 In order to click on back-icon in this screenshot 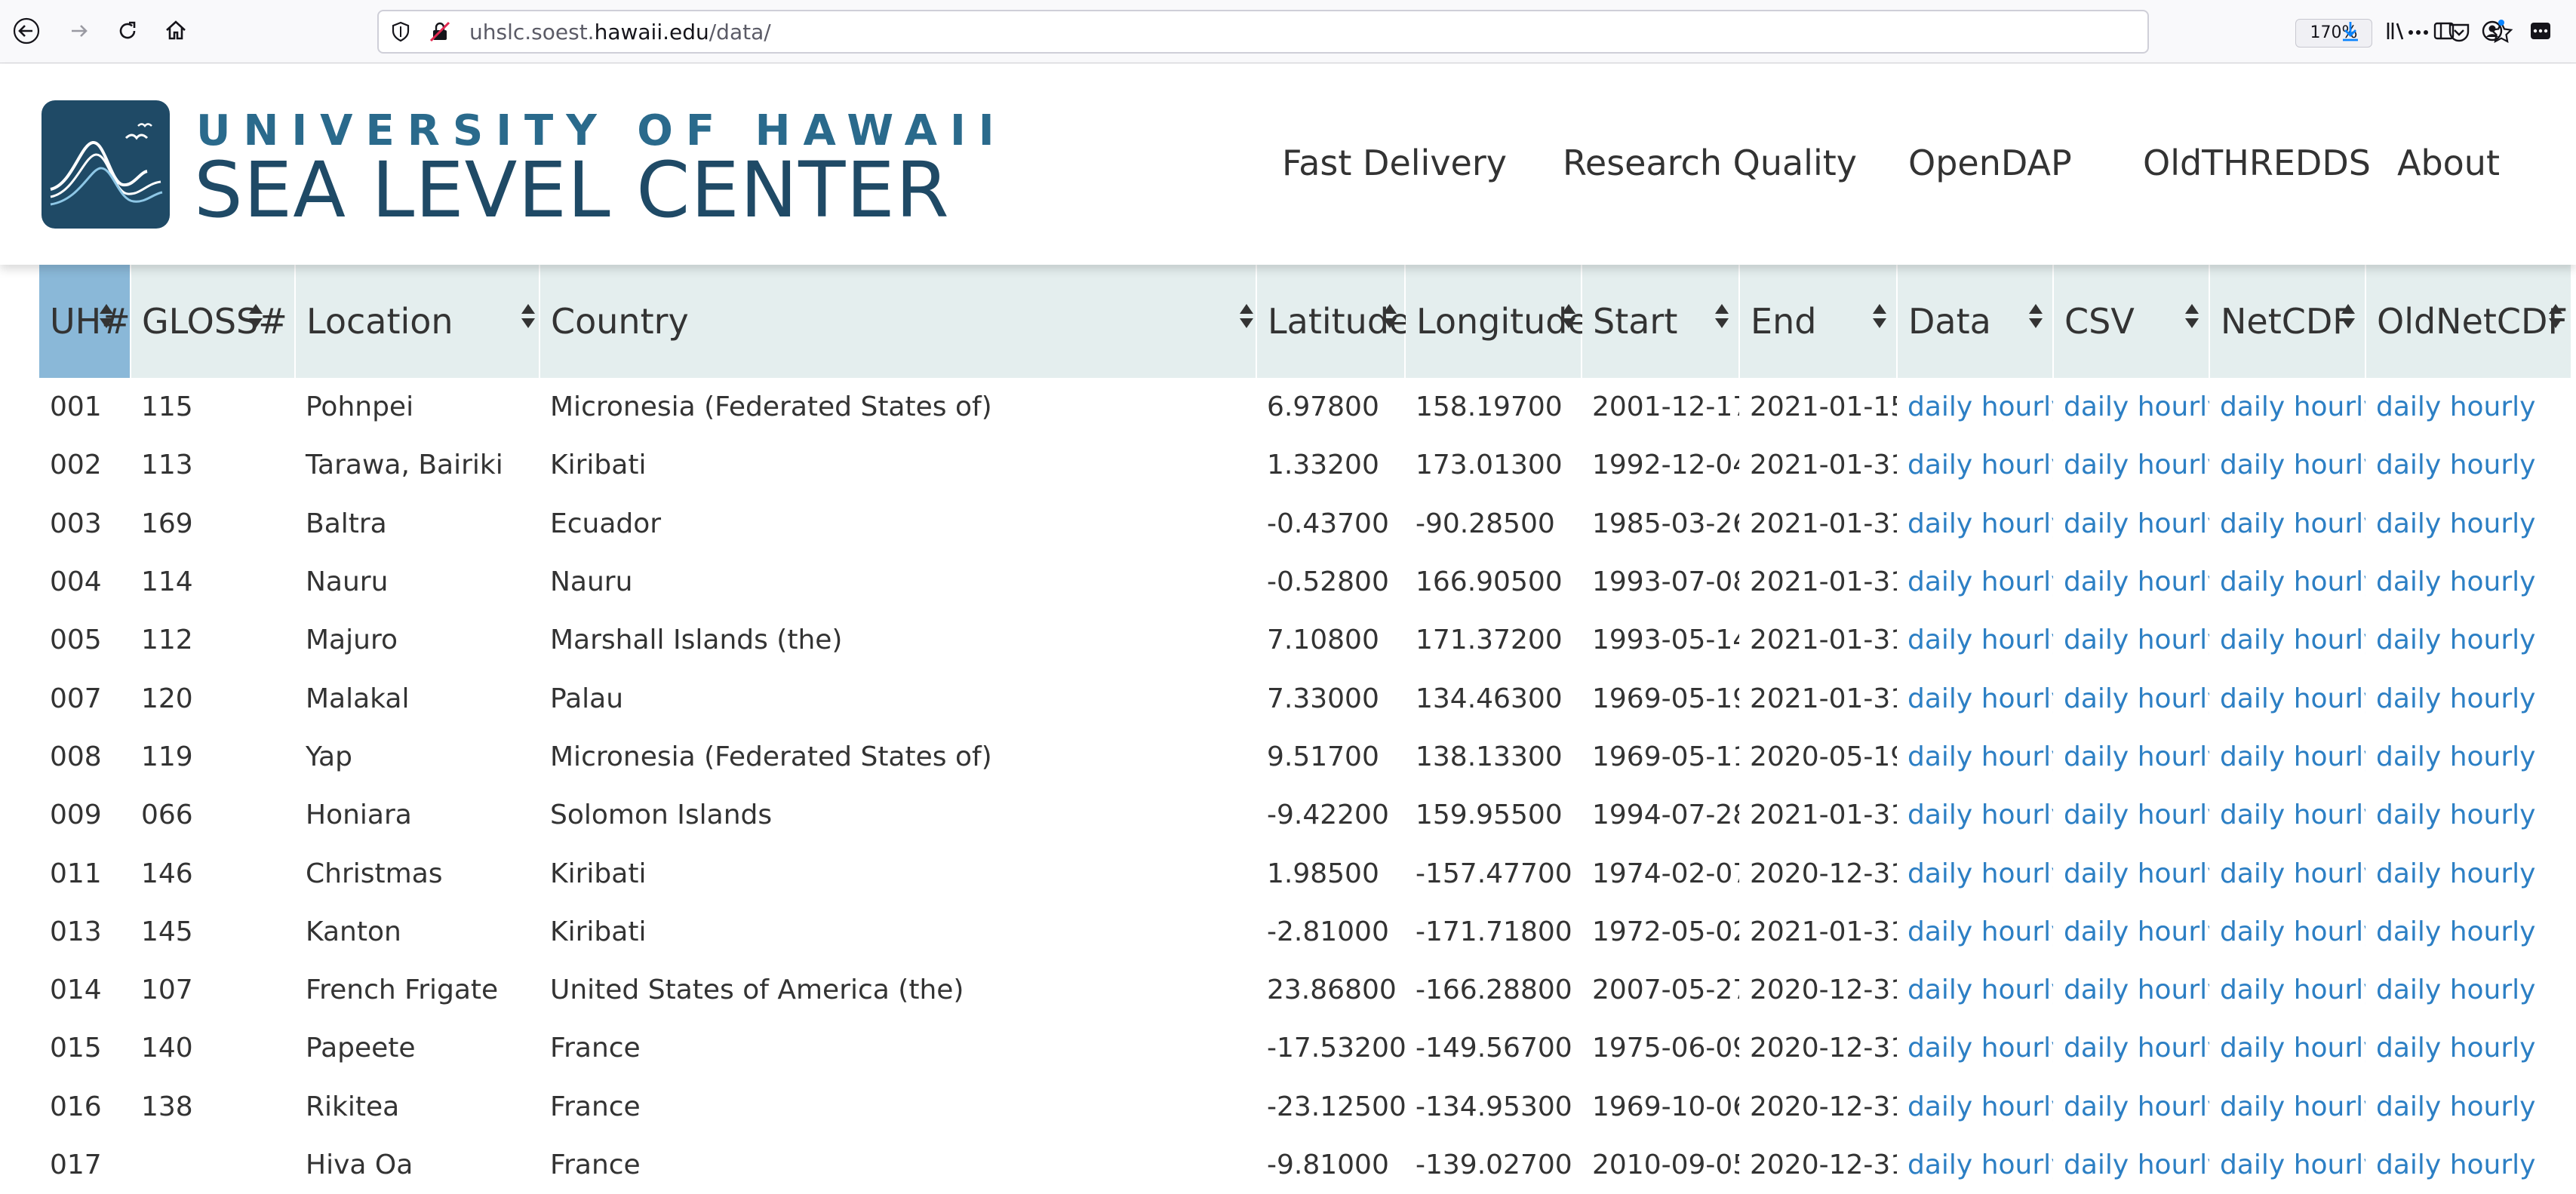, I will do `click(26, 31)`.